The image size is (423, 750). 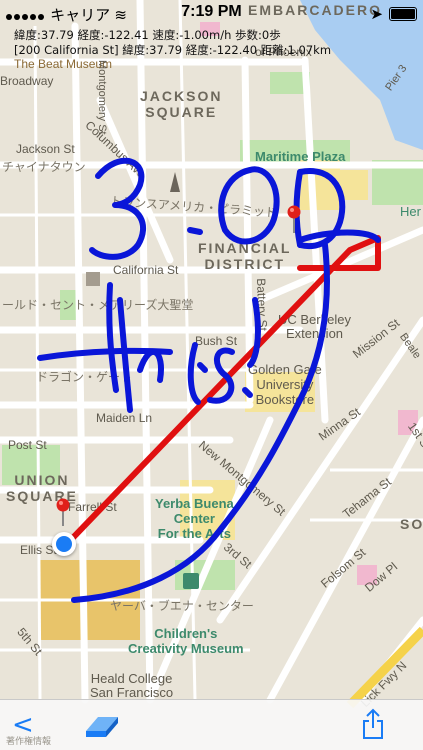 What do you see at coordinates (63, 512) in the screenshot?
I see `current-pin-icon` at bounding box center [63, 512].